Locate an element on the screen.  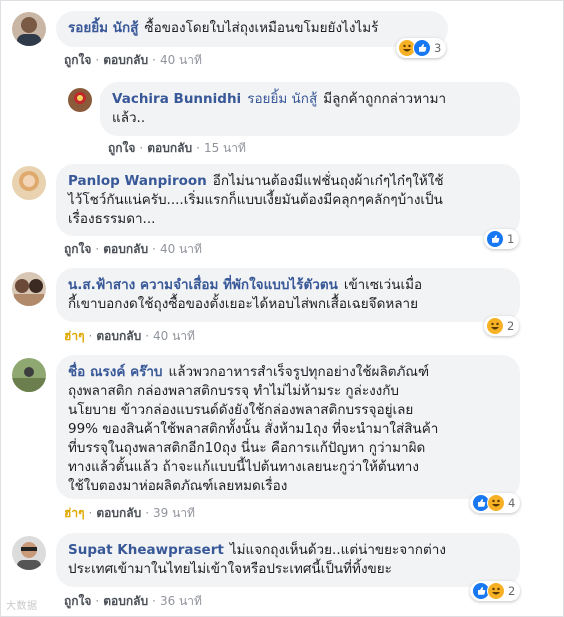
comment-actions: ถูกใจ · ตอบกลับ · 15 นาที is located at coordinates (177, 148).